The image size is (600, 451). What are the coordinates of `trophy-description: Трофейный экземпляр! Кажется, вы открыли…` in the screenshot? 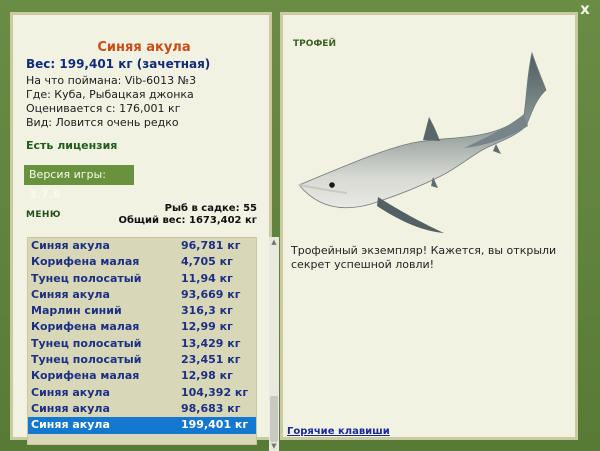 It's located at (424, 257).